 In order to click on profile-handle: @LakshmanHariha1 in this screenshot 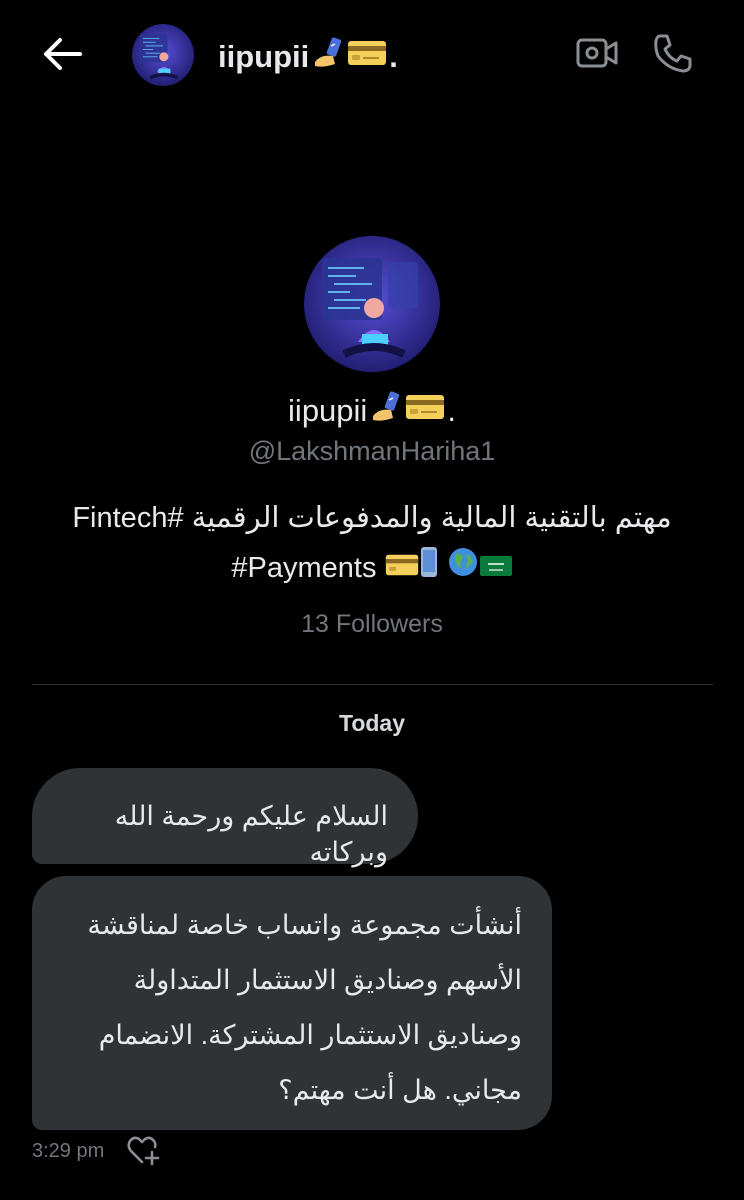, I will do `click(372, 451)`.